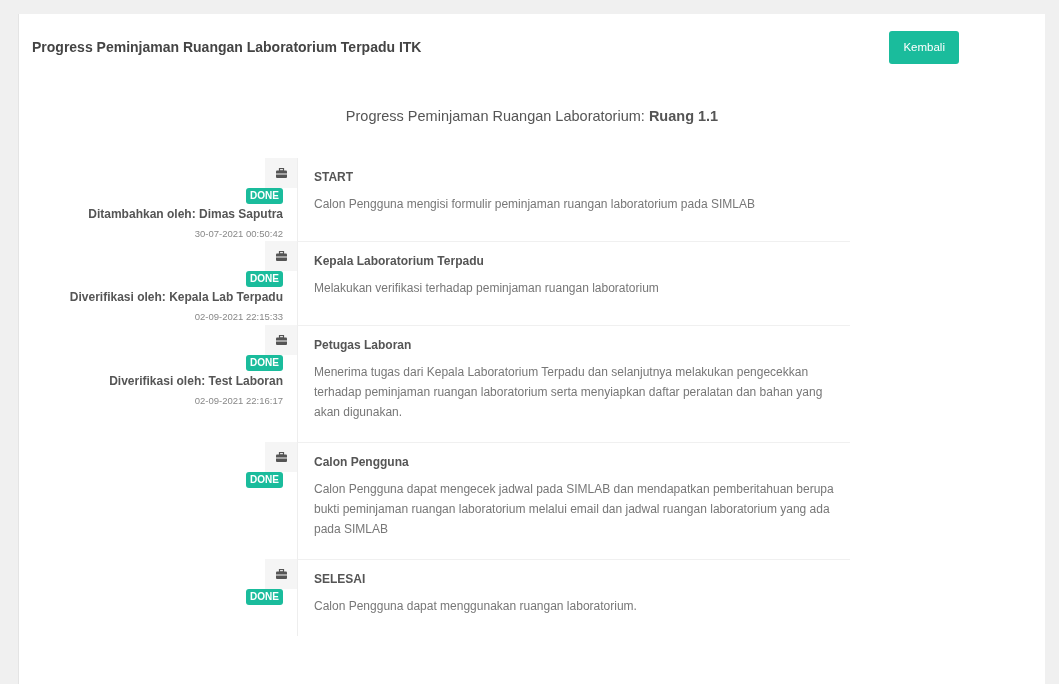 The height and width of the screenshot is (684, 1059). What do you see at coordinates (334, 177) in the screenshot?
I see `step-title: START` at bounding box center [334, 177].